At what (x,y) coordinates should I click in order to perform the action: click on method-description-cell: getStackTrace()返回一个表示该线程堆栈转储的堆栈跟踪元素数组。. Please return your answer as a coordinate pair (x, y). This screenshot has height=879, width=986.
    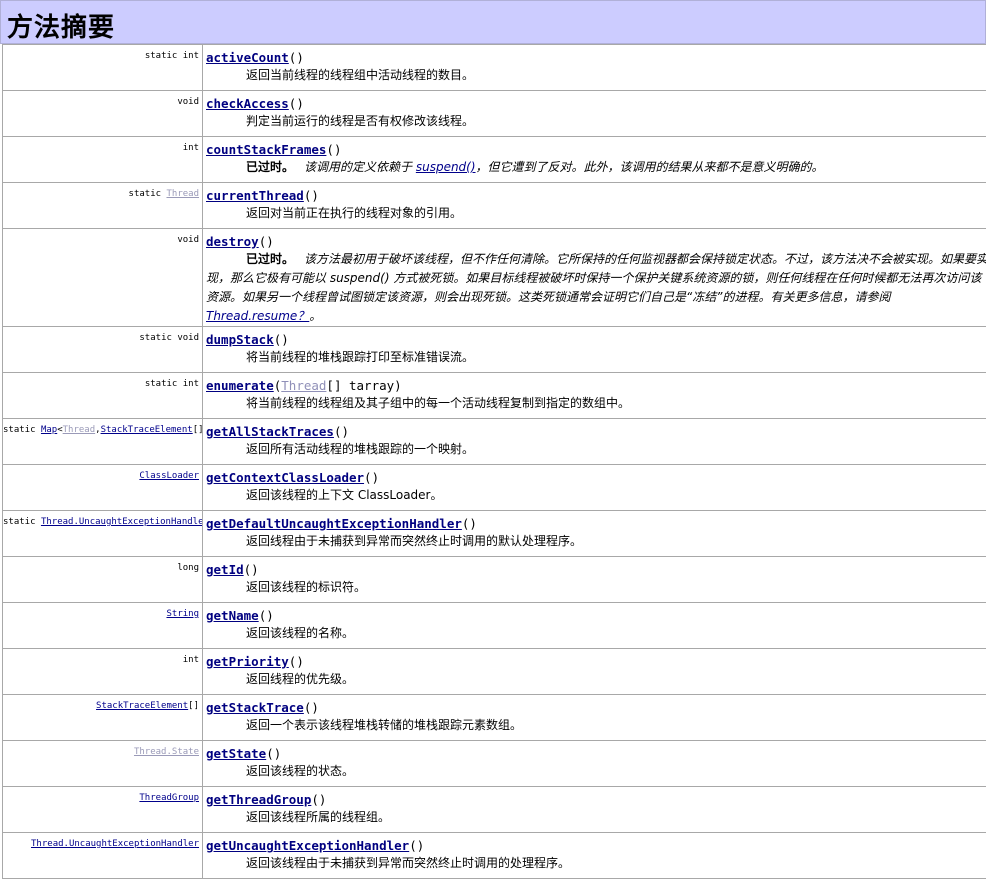
    Looking at the image, I should click on (594, 718).